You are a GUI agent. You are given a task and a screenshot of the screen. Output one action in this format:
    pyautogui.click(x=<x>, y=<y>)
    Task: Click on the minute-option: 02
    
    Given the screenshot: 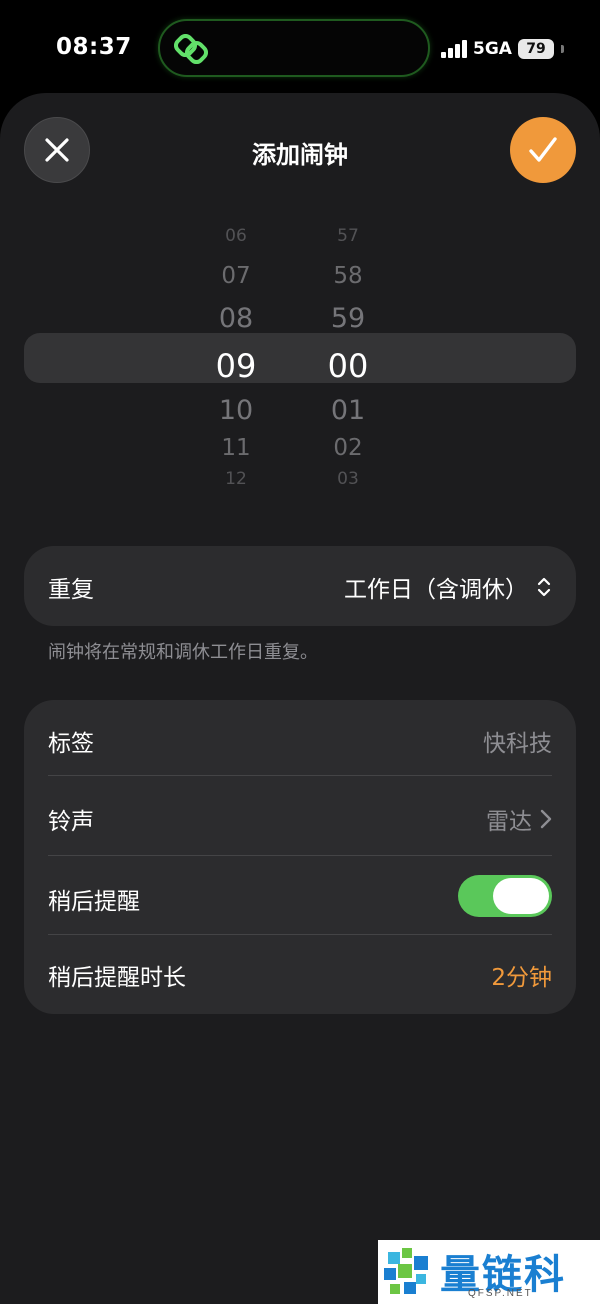 What is the action you would take?
    pyautogui.click(x=348, y=448)
    